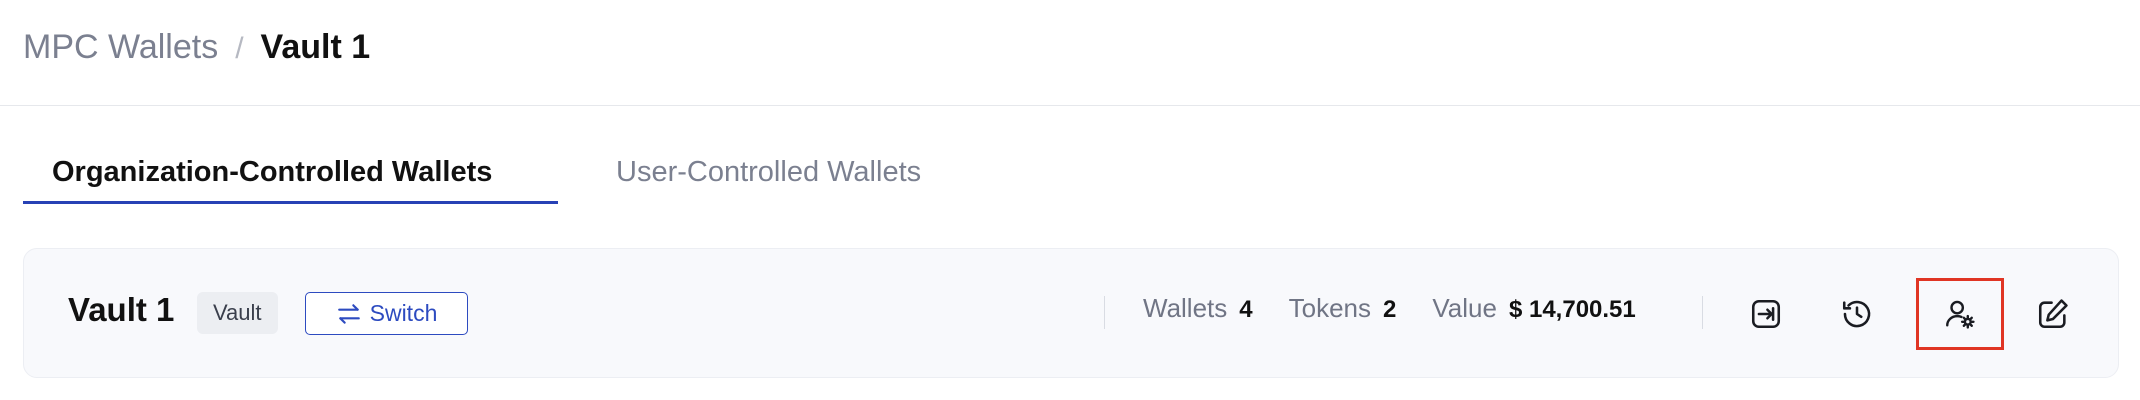  What do you see at coordinates (1185, 308) in the screenshot?
I see `stat-wallets-label: Wallets` at bounding box center [1185, 308].